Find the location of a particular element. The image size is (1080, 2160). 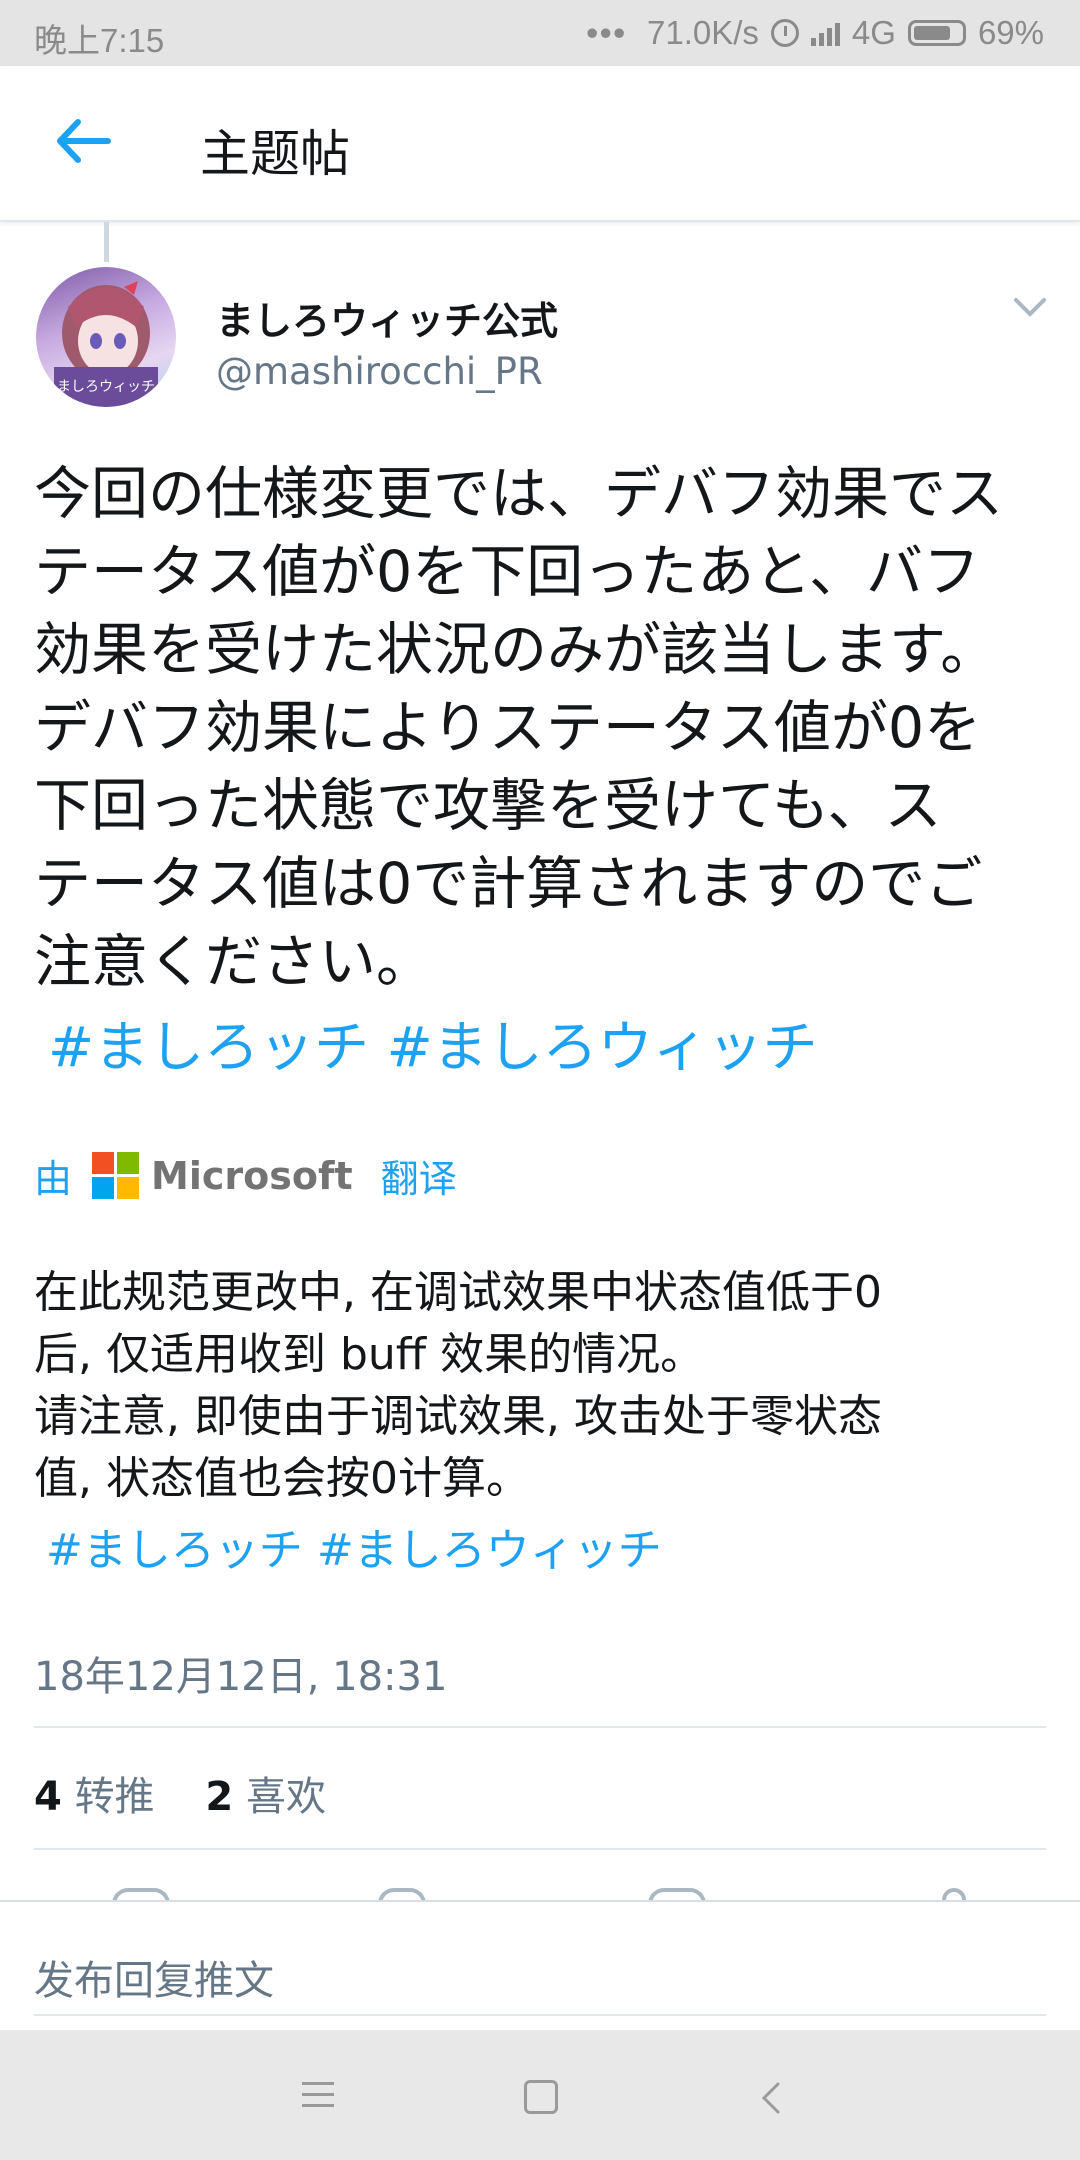

translated-text-line: 值, 状态值也会按0计算。 is located at coordinates (282, 1478).